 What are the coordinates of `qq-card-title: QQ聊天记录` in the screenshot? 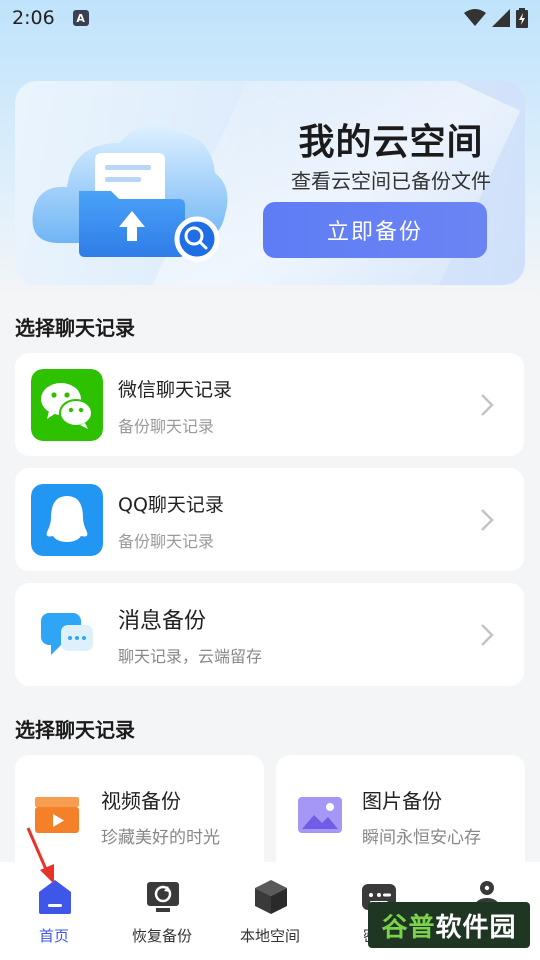 It's located at (171, 505).